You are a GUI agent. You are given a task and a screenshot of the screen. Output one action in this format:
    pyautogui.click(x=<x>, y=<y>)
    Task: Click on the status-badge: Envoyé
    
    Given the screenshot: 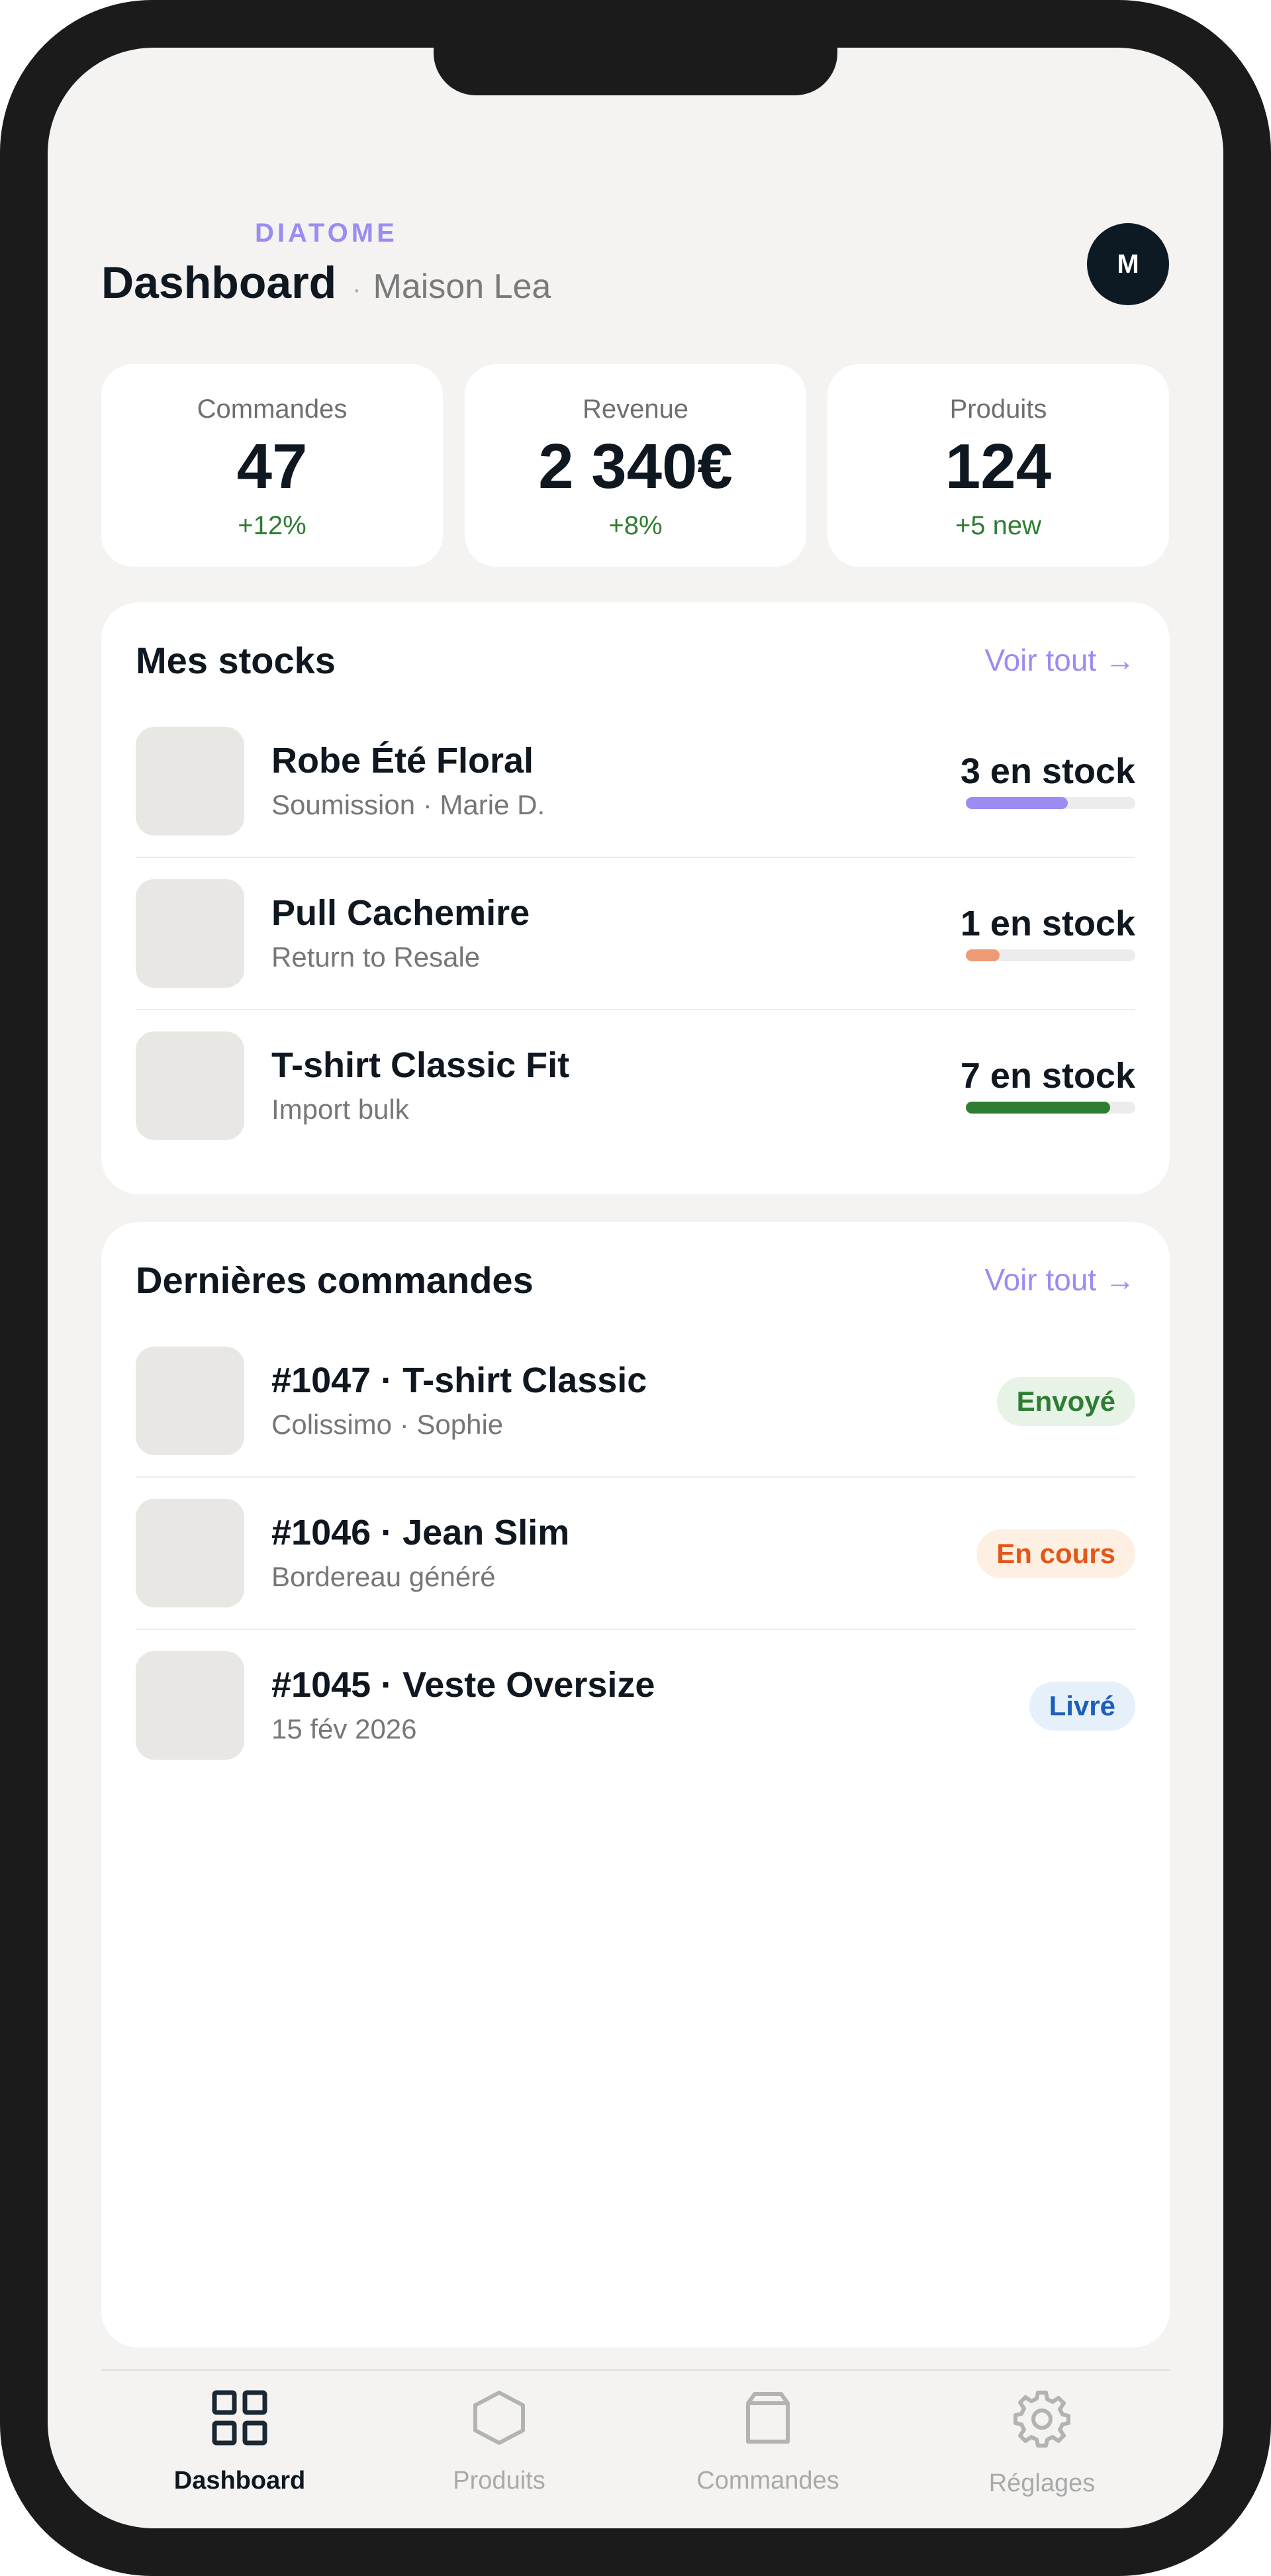 What is the action you would take?
    pyautogui.click(x=1066, y=1401)
    